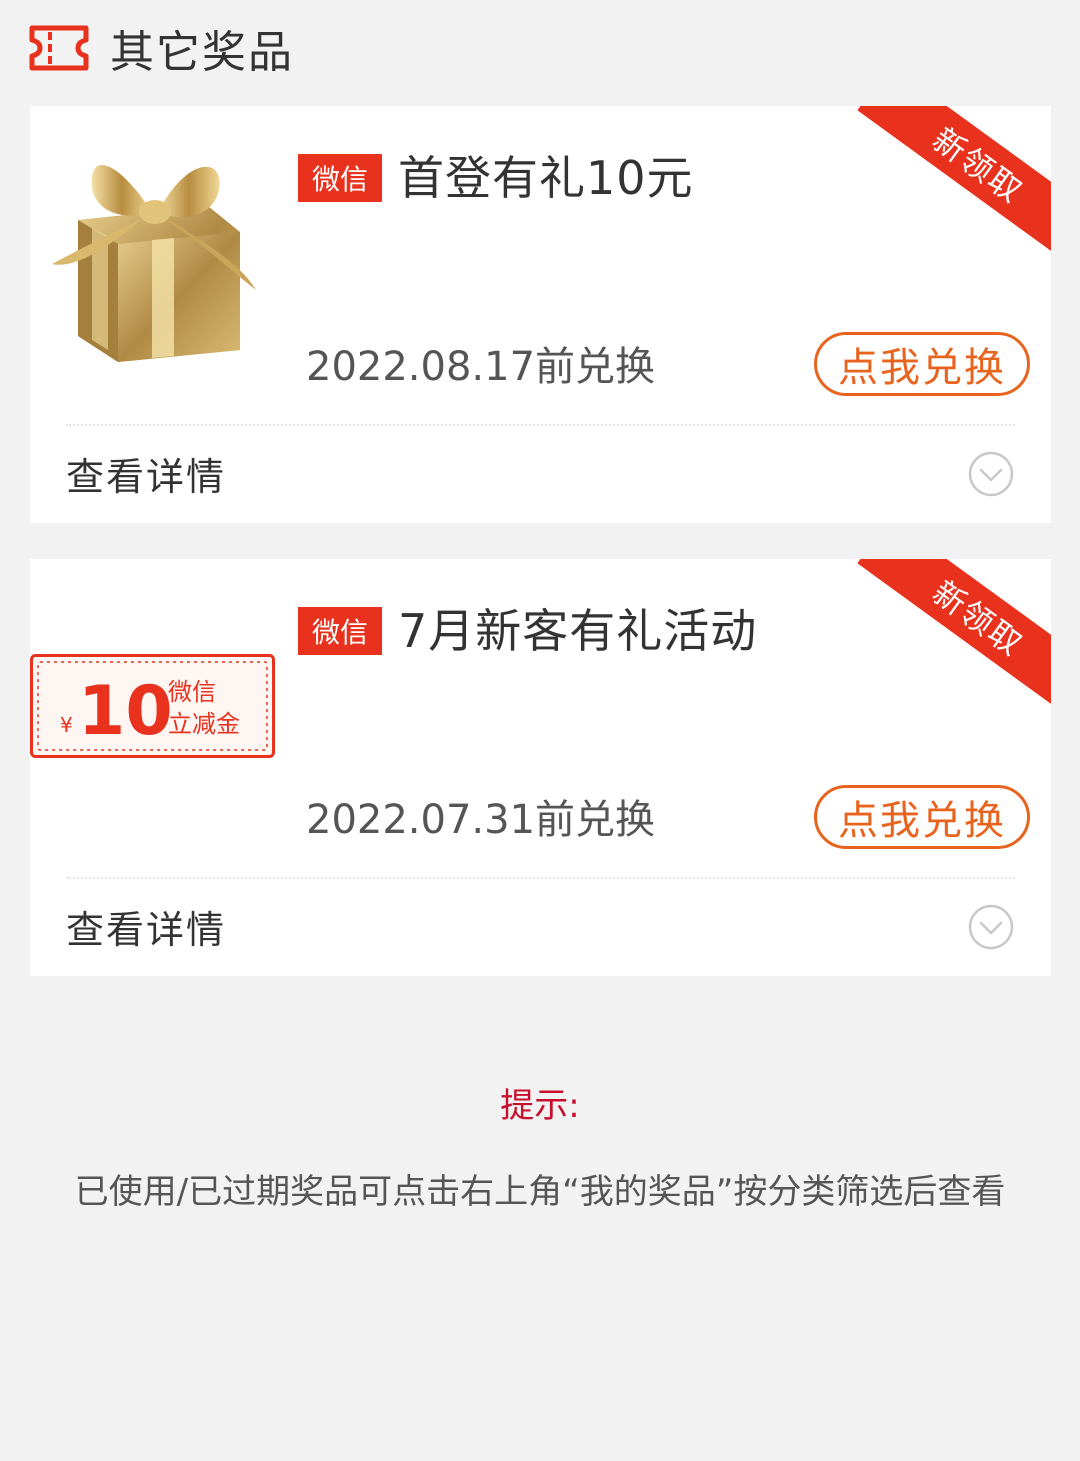 The height and width of the screenshot is (1461, 1080). I want to click on prize-title-row: 微信 7月新客有礼活动, so click(527, 628).